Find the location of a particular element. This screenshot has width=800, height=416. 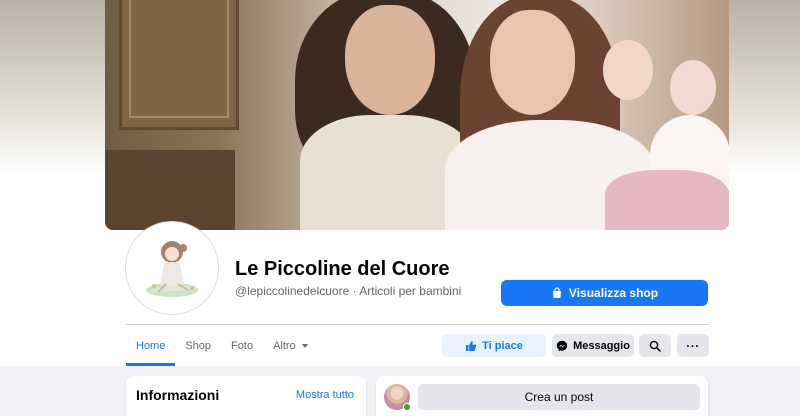

create-post-button: Crea un post is located at coordinates (559, 397).